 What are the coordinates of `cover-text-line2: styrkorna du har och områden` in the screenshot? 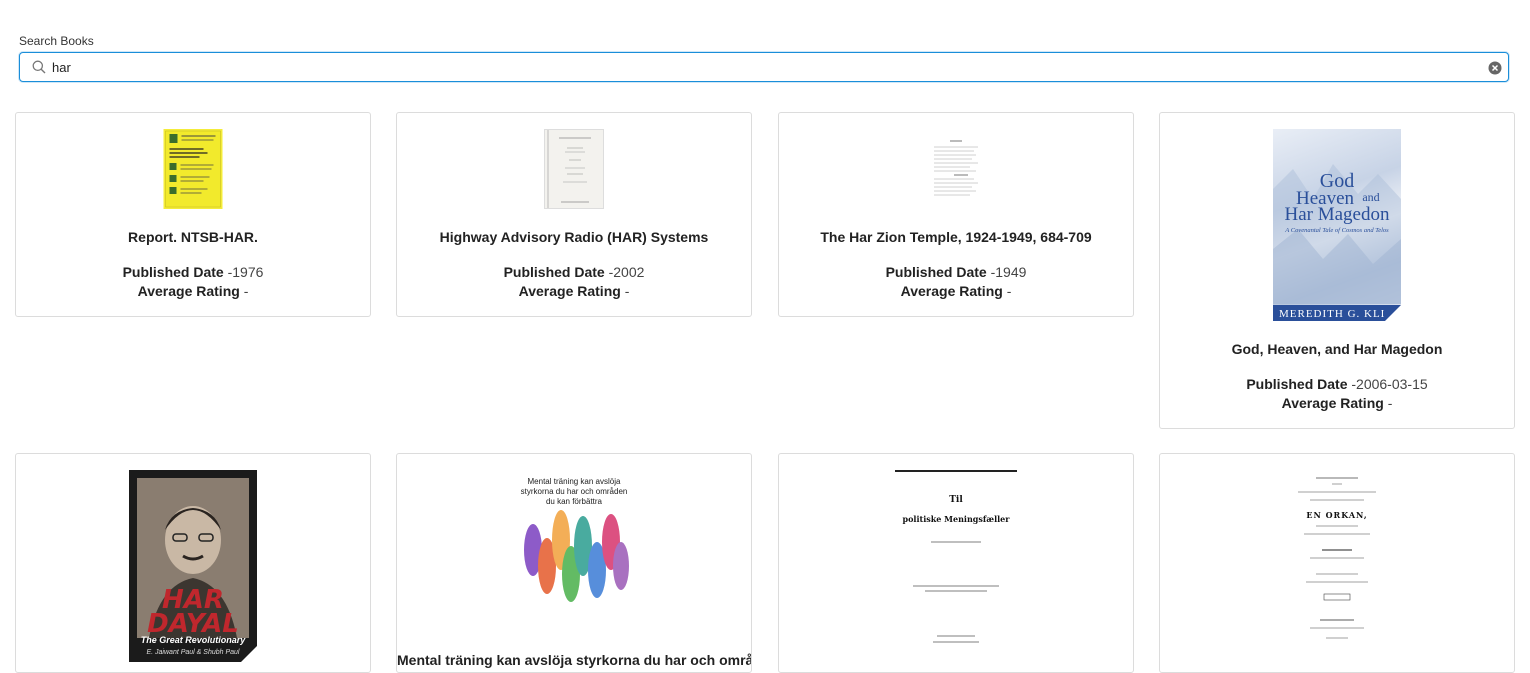 It's located at (574, 491).